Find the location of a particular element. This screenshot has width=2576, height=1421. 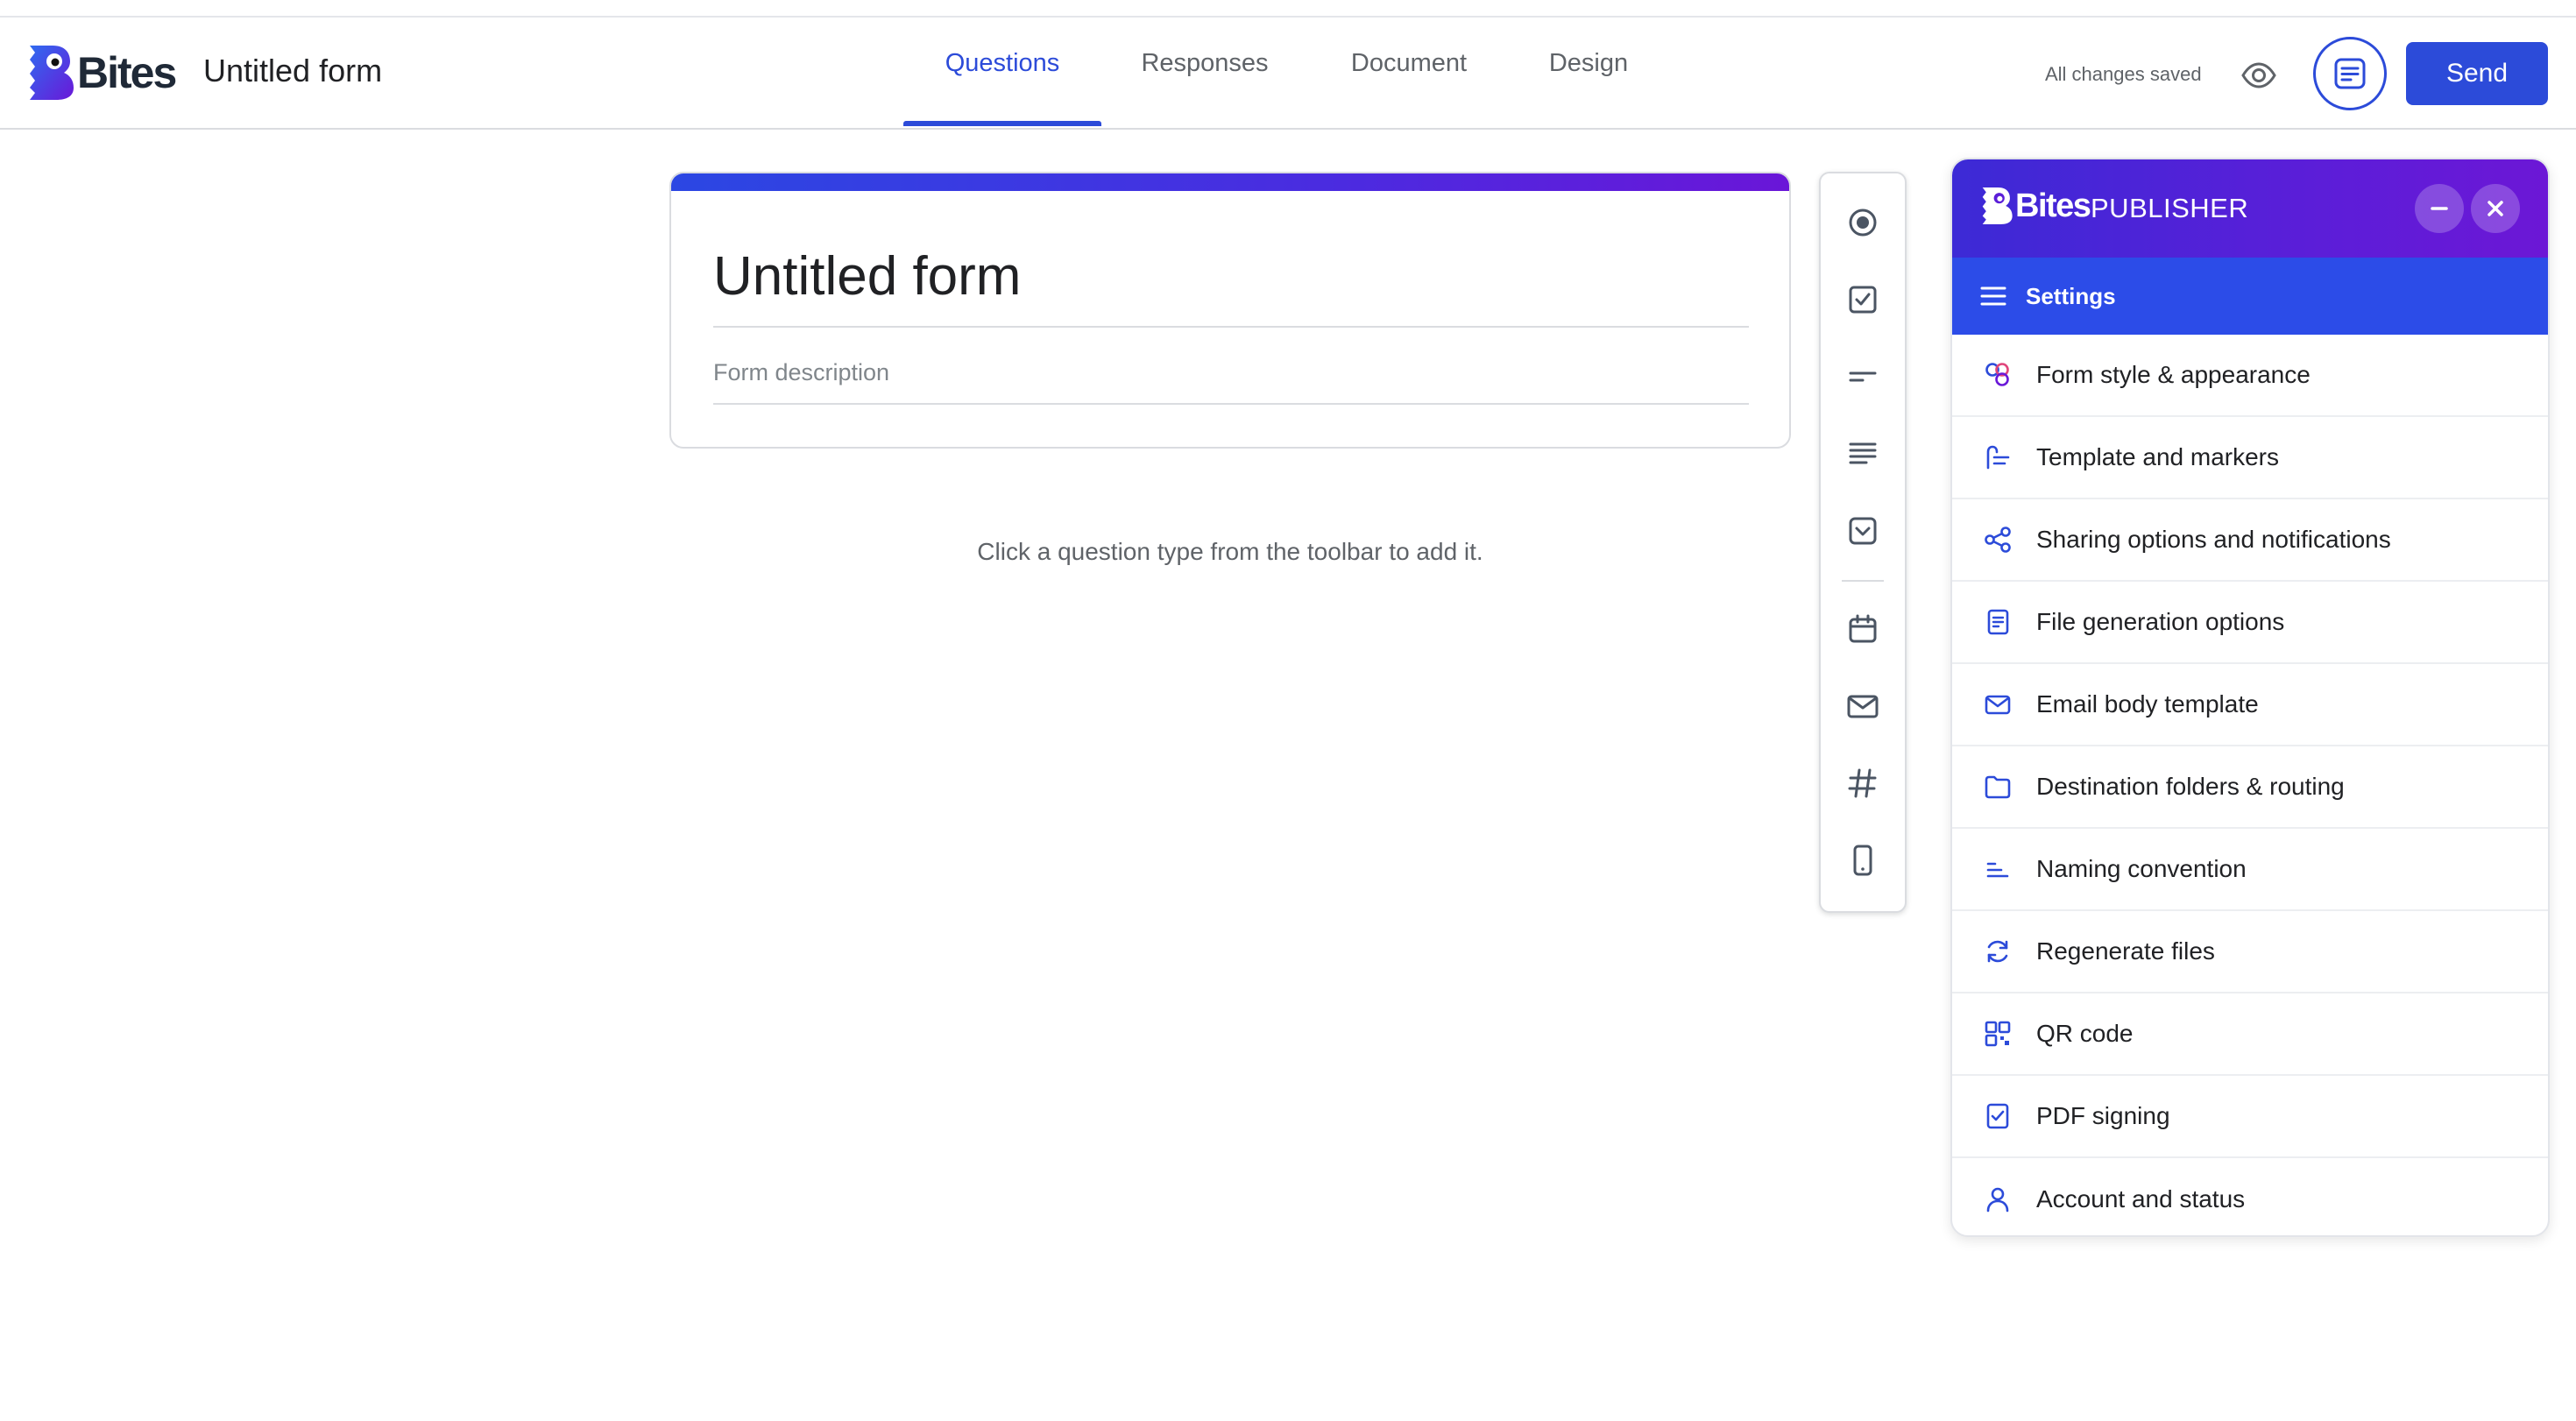

close-button is located at coordinates (2495, 209).